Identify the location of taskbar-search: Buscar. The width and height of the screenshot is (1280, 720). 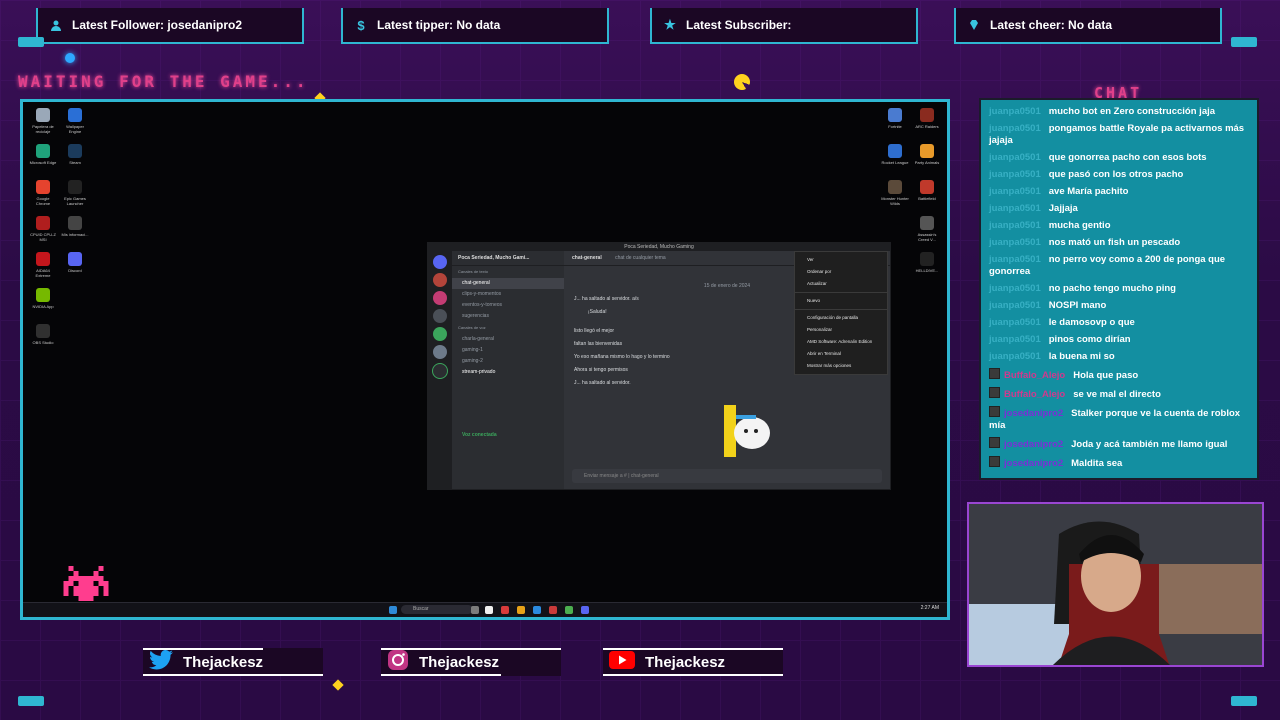
(437, 609).